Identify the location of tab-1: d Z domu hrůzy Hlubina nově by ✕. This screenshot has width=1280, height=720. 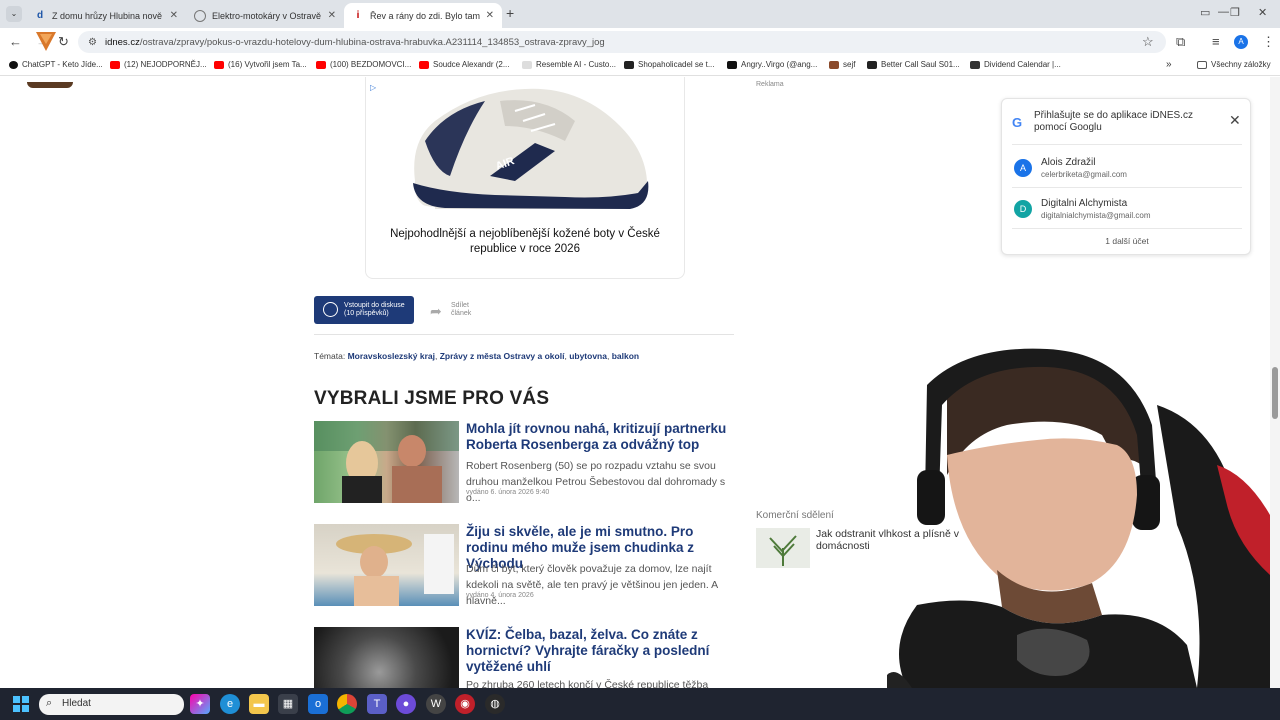
(106, 15).